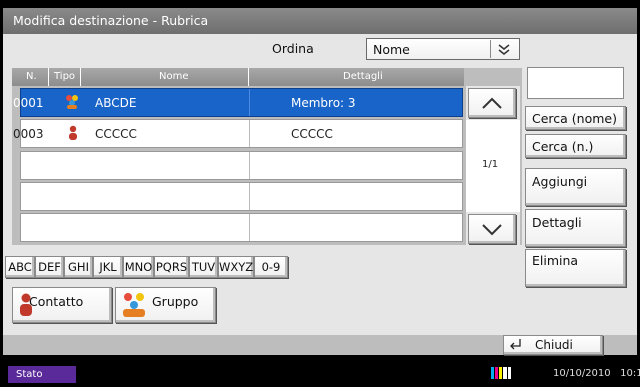 Image resolution: width=640 pixels, height=387 pixels. I want to click on scroll-down-button, so click(492, 229).